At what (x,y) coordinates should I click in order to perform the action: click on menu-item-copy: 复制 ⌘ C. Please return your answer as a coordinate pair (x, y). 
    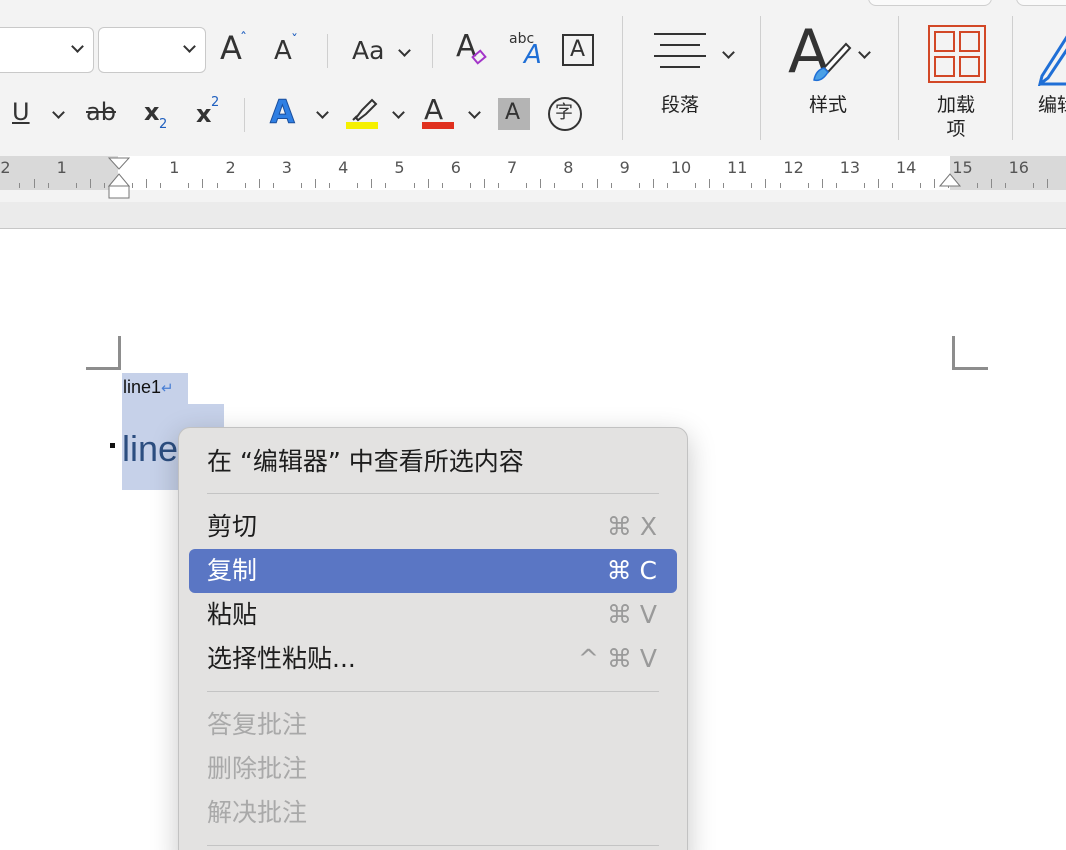
    Looking at the image, I should click on (433, 571).